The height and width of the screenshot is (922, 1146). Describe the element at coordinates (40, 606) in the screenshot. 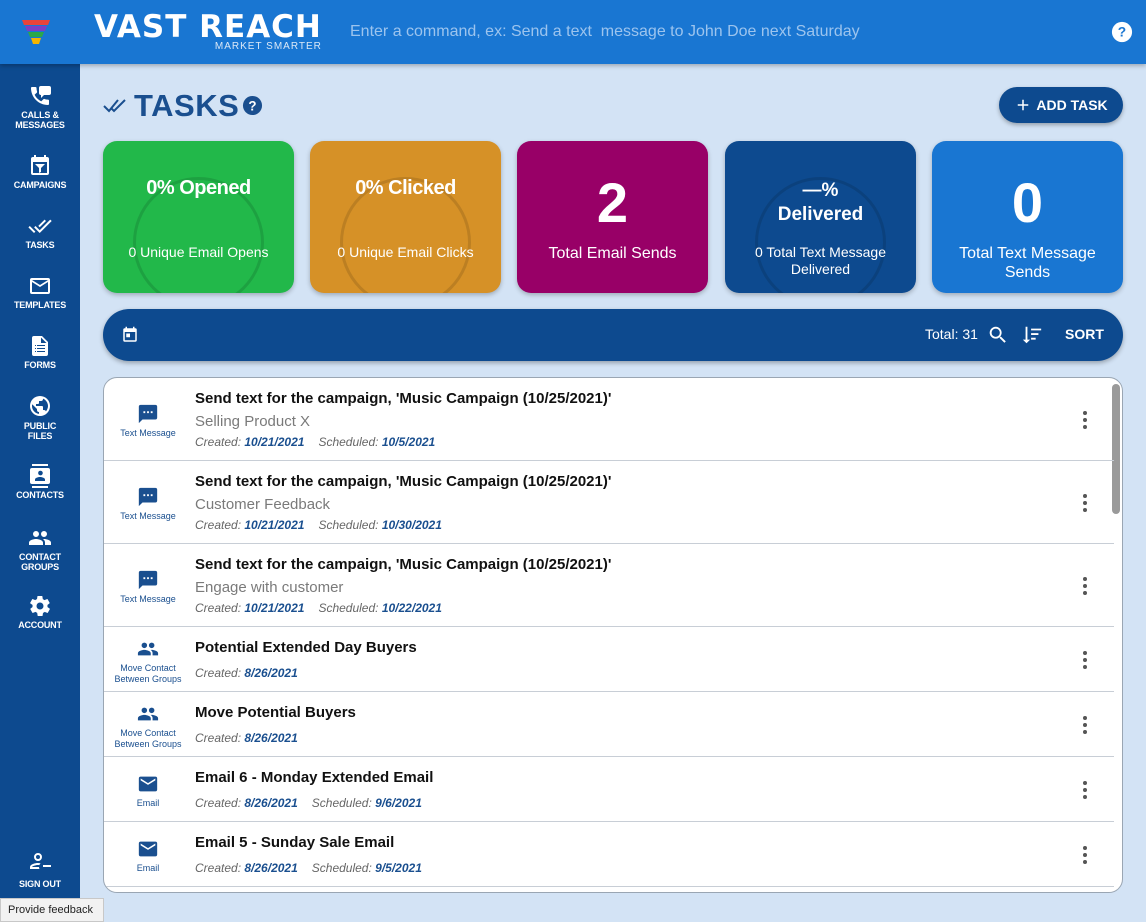

I see `gear-icon` at that location.